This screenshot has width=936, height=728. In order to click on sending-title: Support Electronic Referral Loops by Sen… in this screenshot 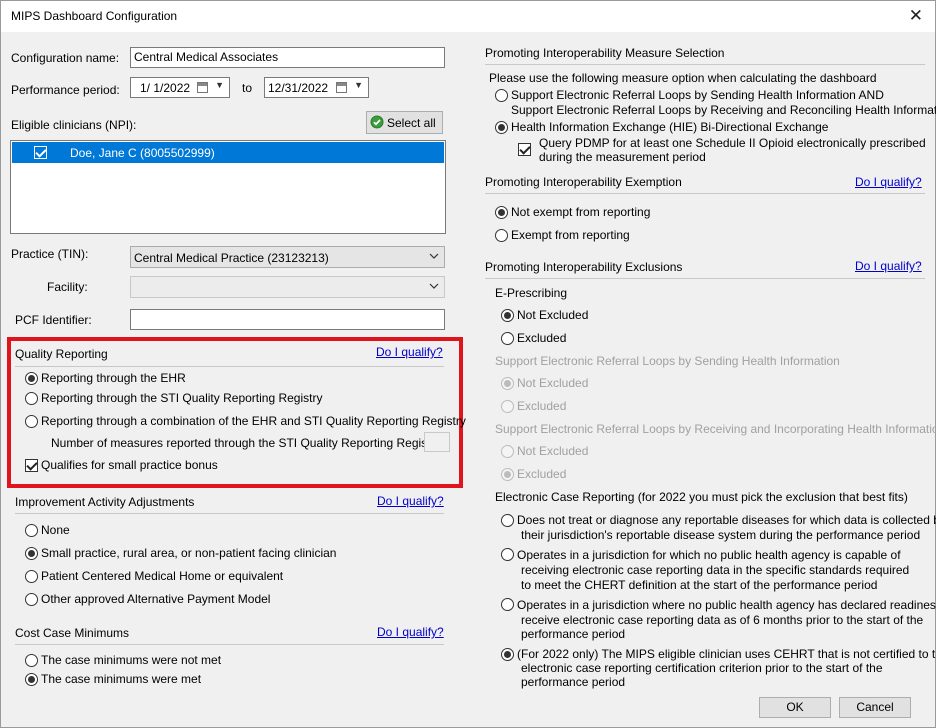, I will do `click(667, 361)`.